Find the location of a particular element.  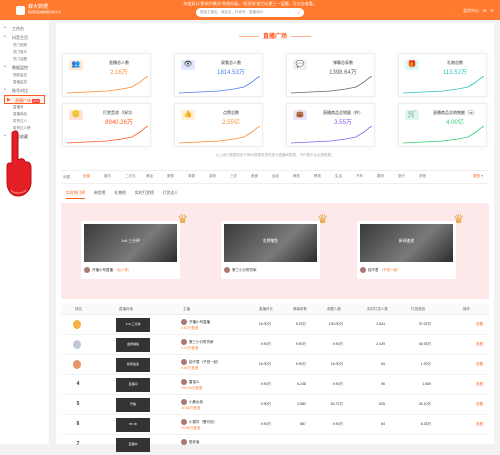

live-cover: 直播间 is located at coordinates (133, 385).